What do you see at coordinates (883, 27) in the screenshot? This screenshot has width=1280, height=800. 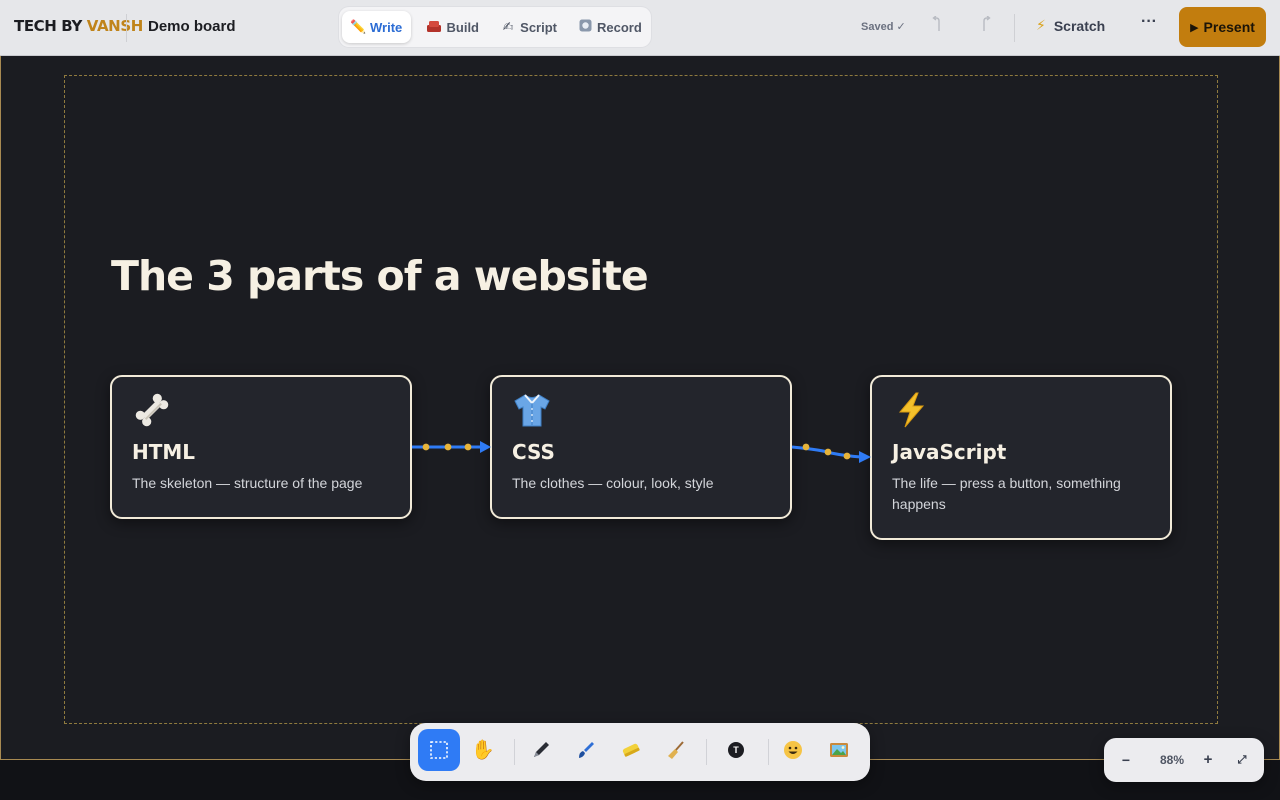 I see `save-status: Saved ✓` at bounding box center [883, 27].